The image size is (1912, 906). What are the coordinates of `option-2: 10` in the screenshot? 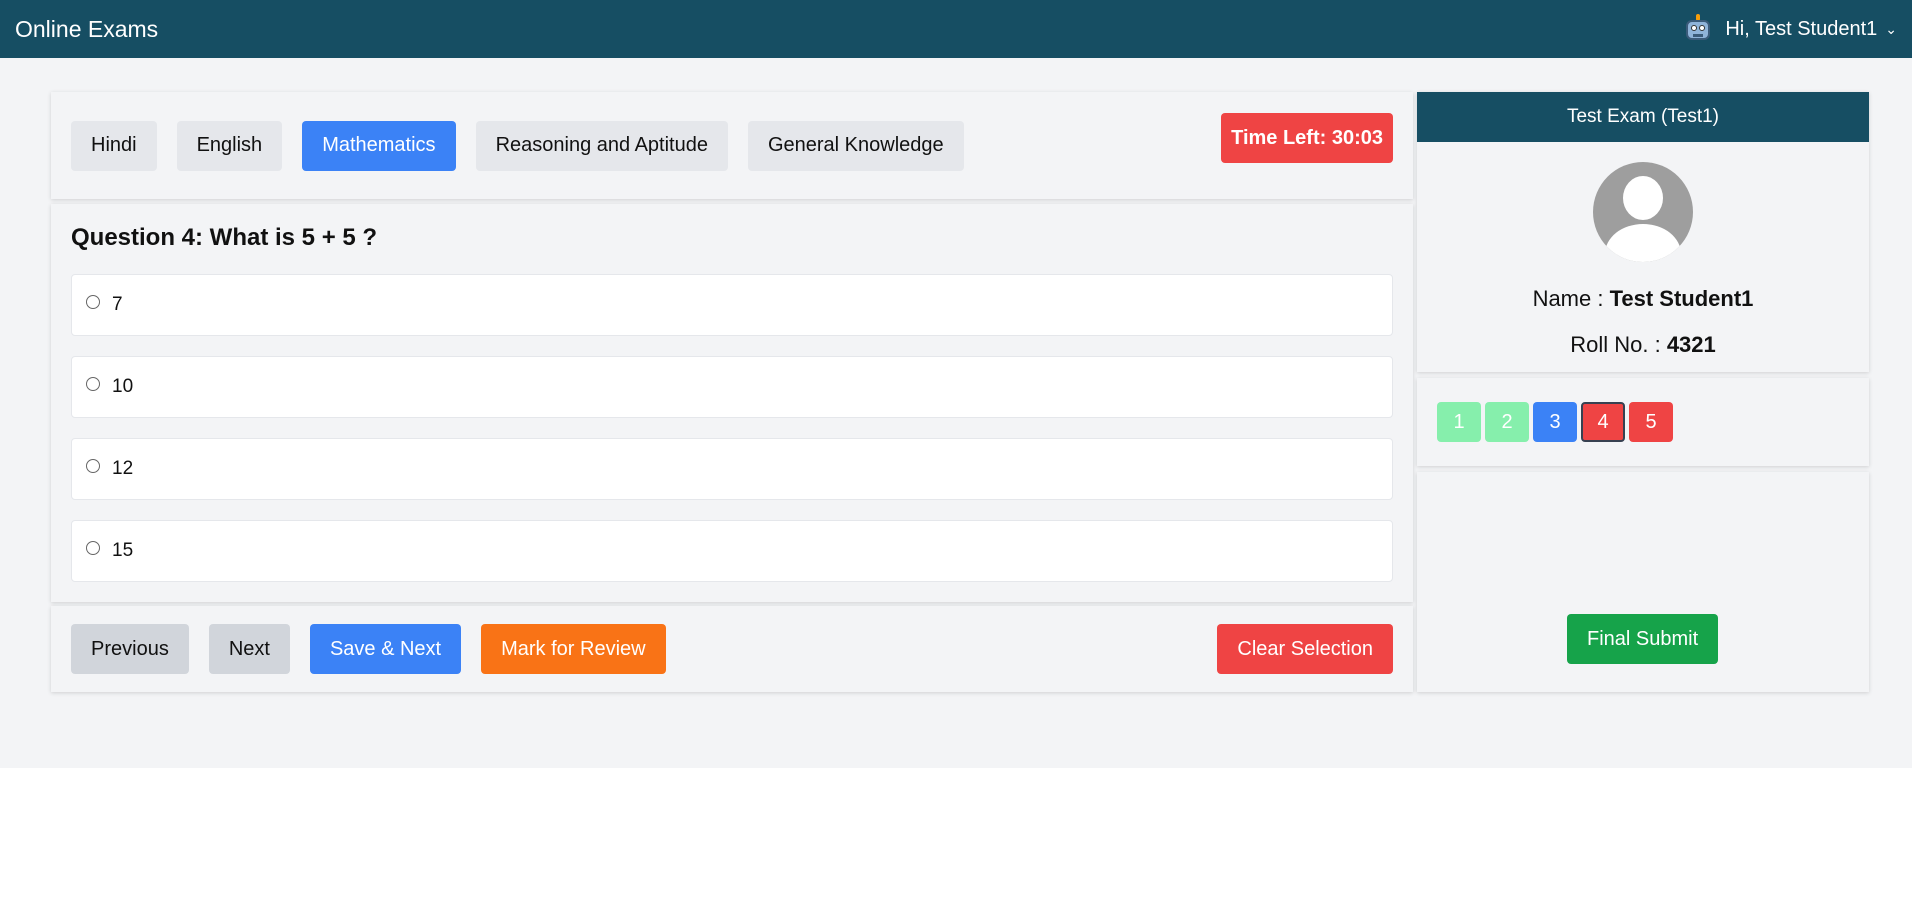 It's located at (732, 387).